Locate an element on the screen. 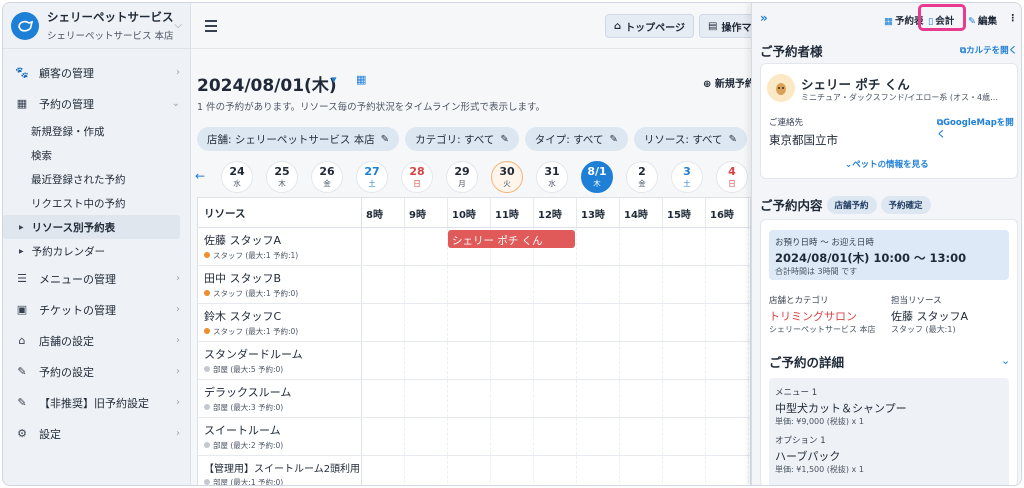 This screenshot has width=1024, height=488. chevron-down-icon: ⌄ is located at coordinates (1005, 360).